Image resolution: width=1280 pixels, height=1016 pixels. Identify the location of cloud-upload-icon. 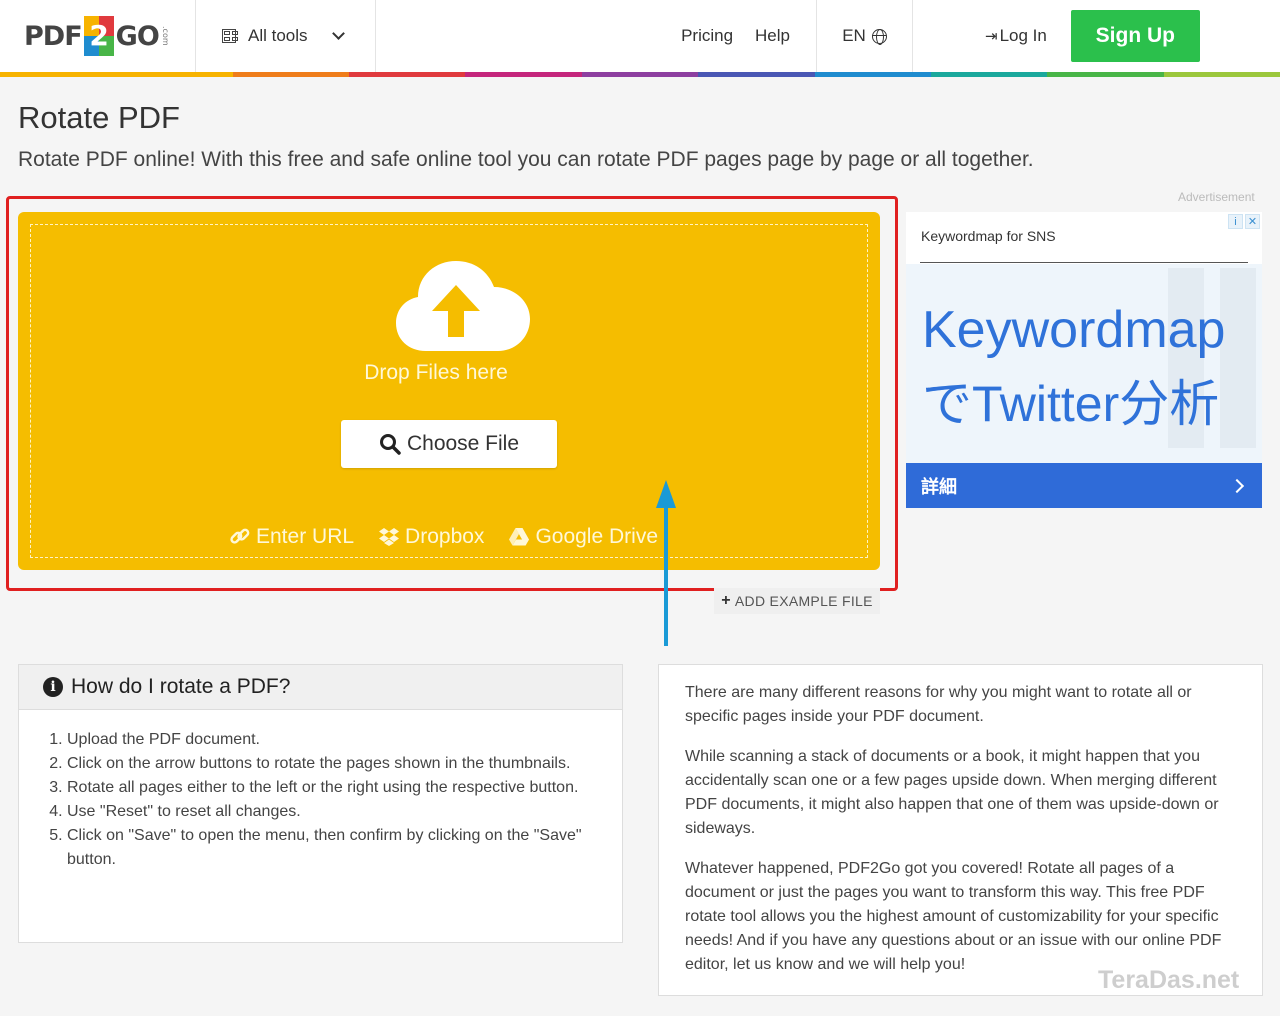
(463, 306).